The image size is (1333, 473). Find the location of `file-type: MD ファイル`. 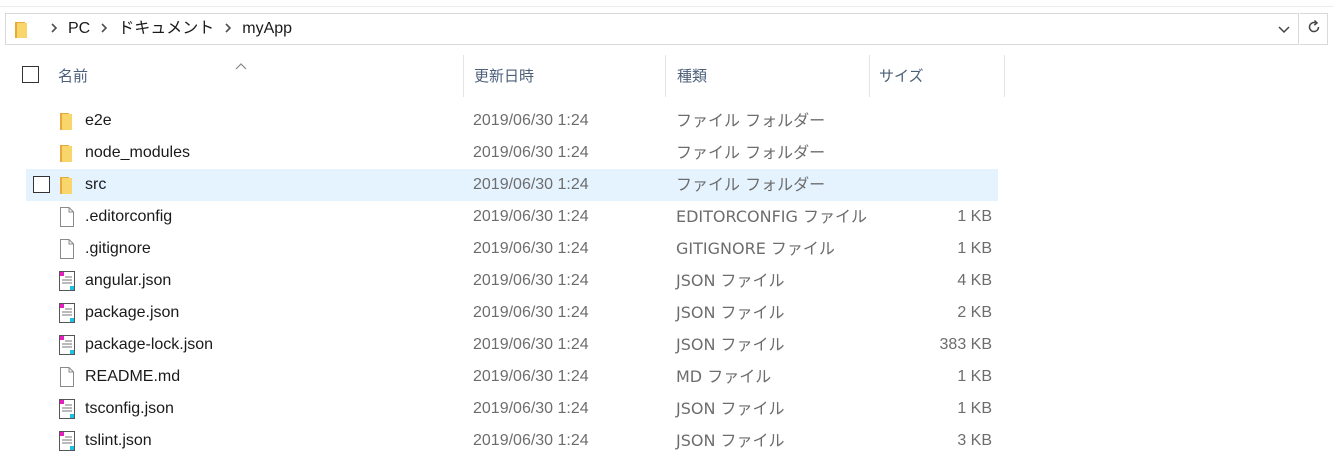

file-type: MD ファイル is located at coordinates (724, 376).